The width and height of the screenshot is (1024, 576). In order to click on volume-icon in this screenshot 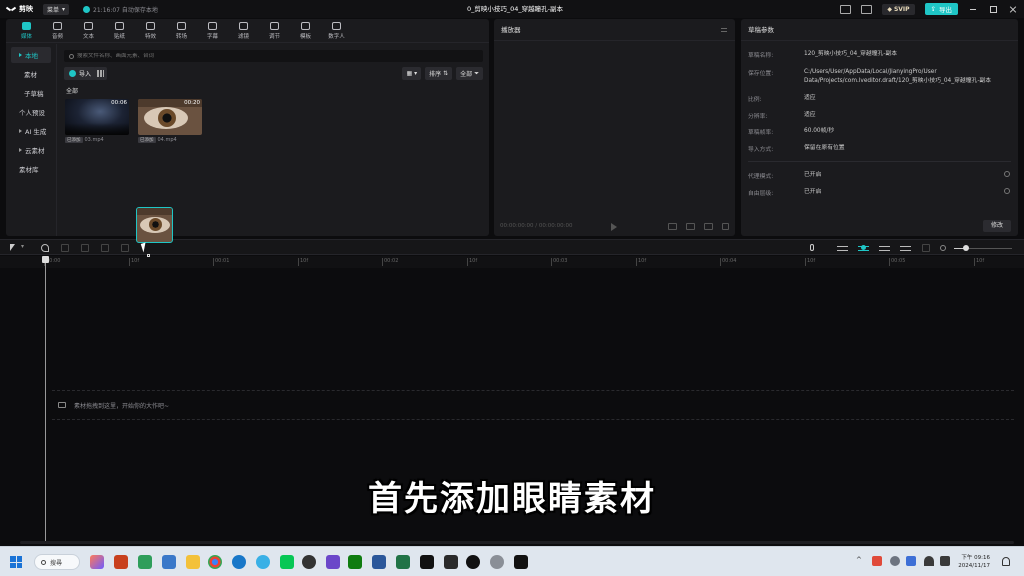, I will do `click(945, 561)`.